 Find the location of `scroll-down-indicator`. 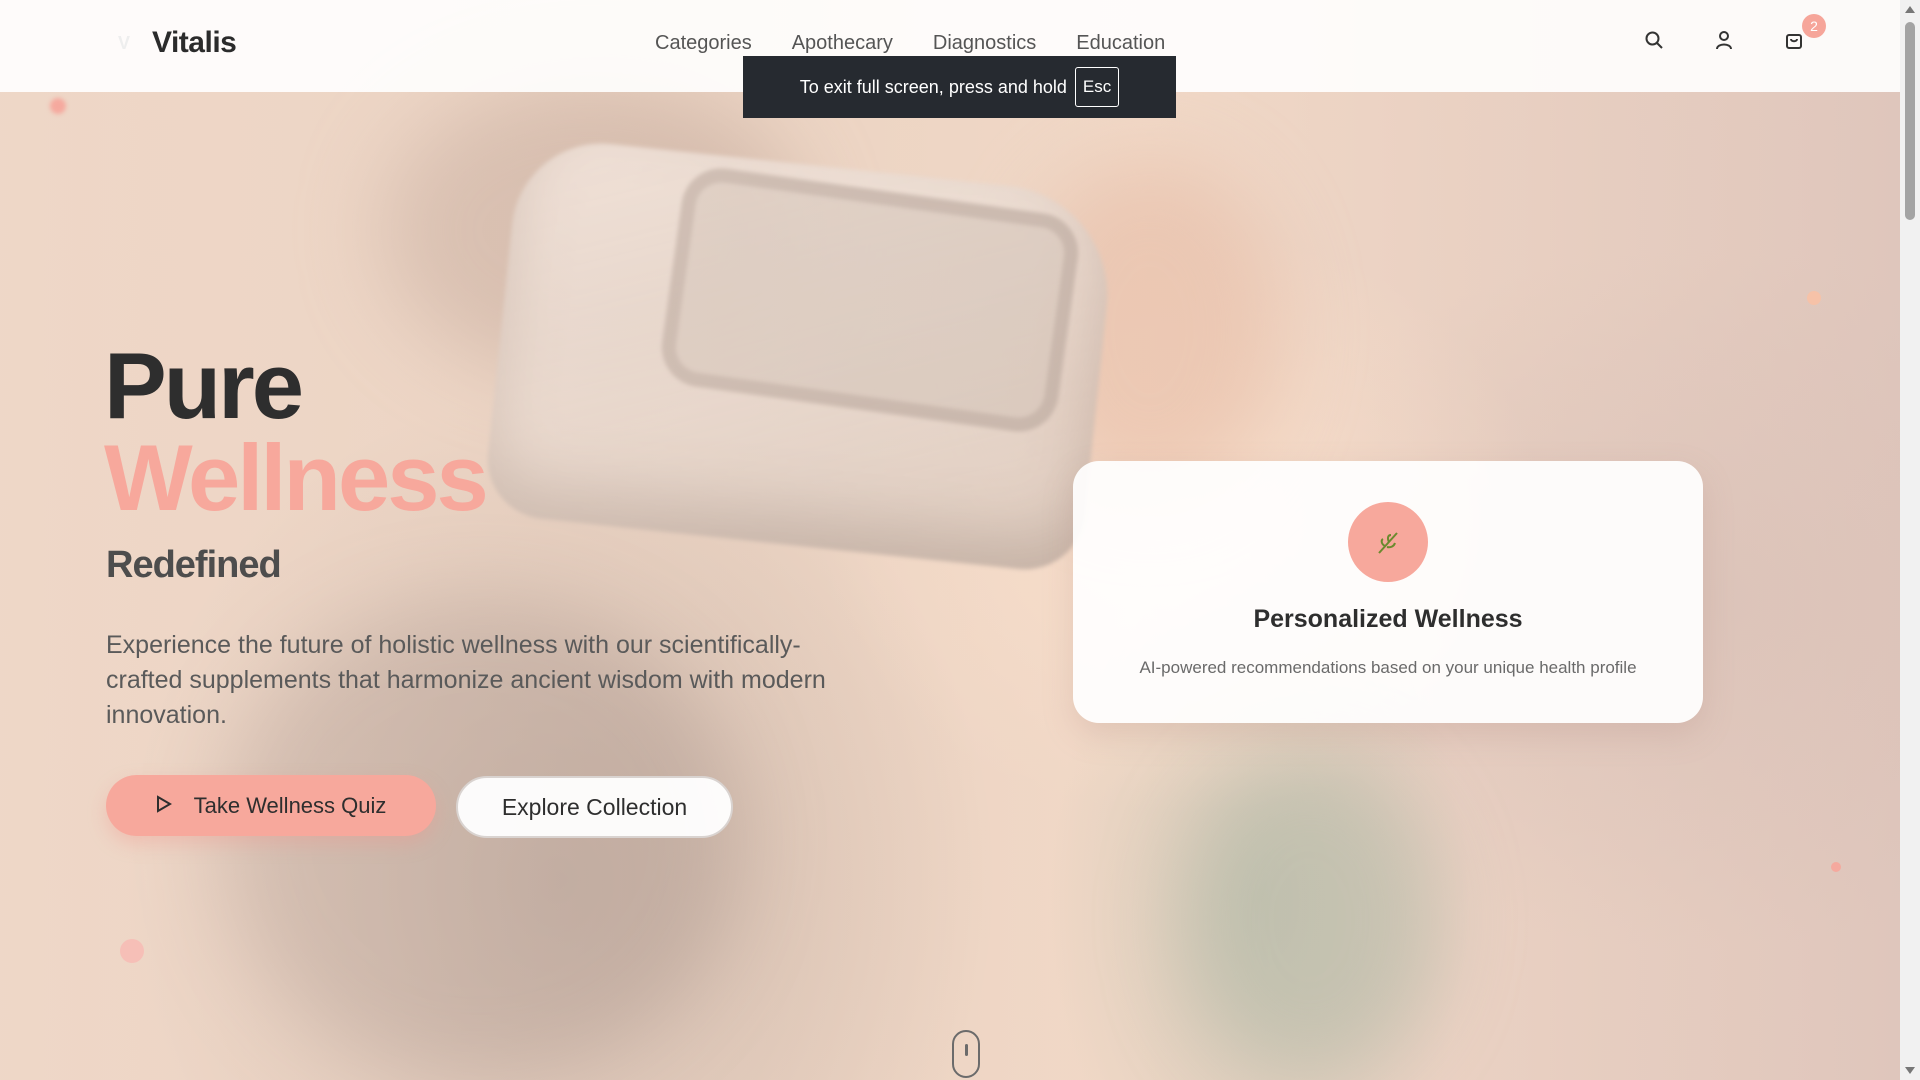

scroll-down-indicator is located at coordinates (966, 1054).